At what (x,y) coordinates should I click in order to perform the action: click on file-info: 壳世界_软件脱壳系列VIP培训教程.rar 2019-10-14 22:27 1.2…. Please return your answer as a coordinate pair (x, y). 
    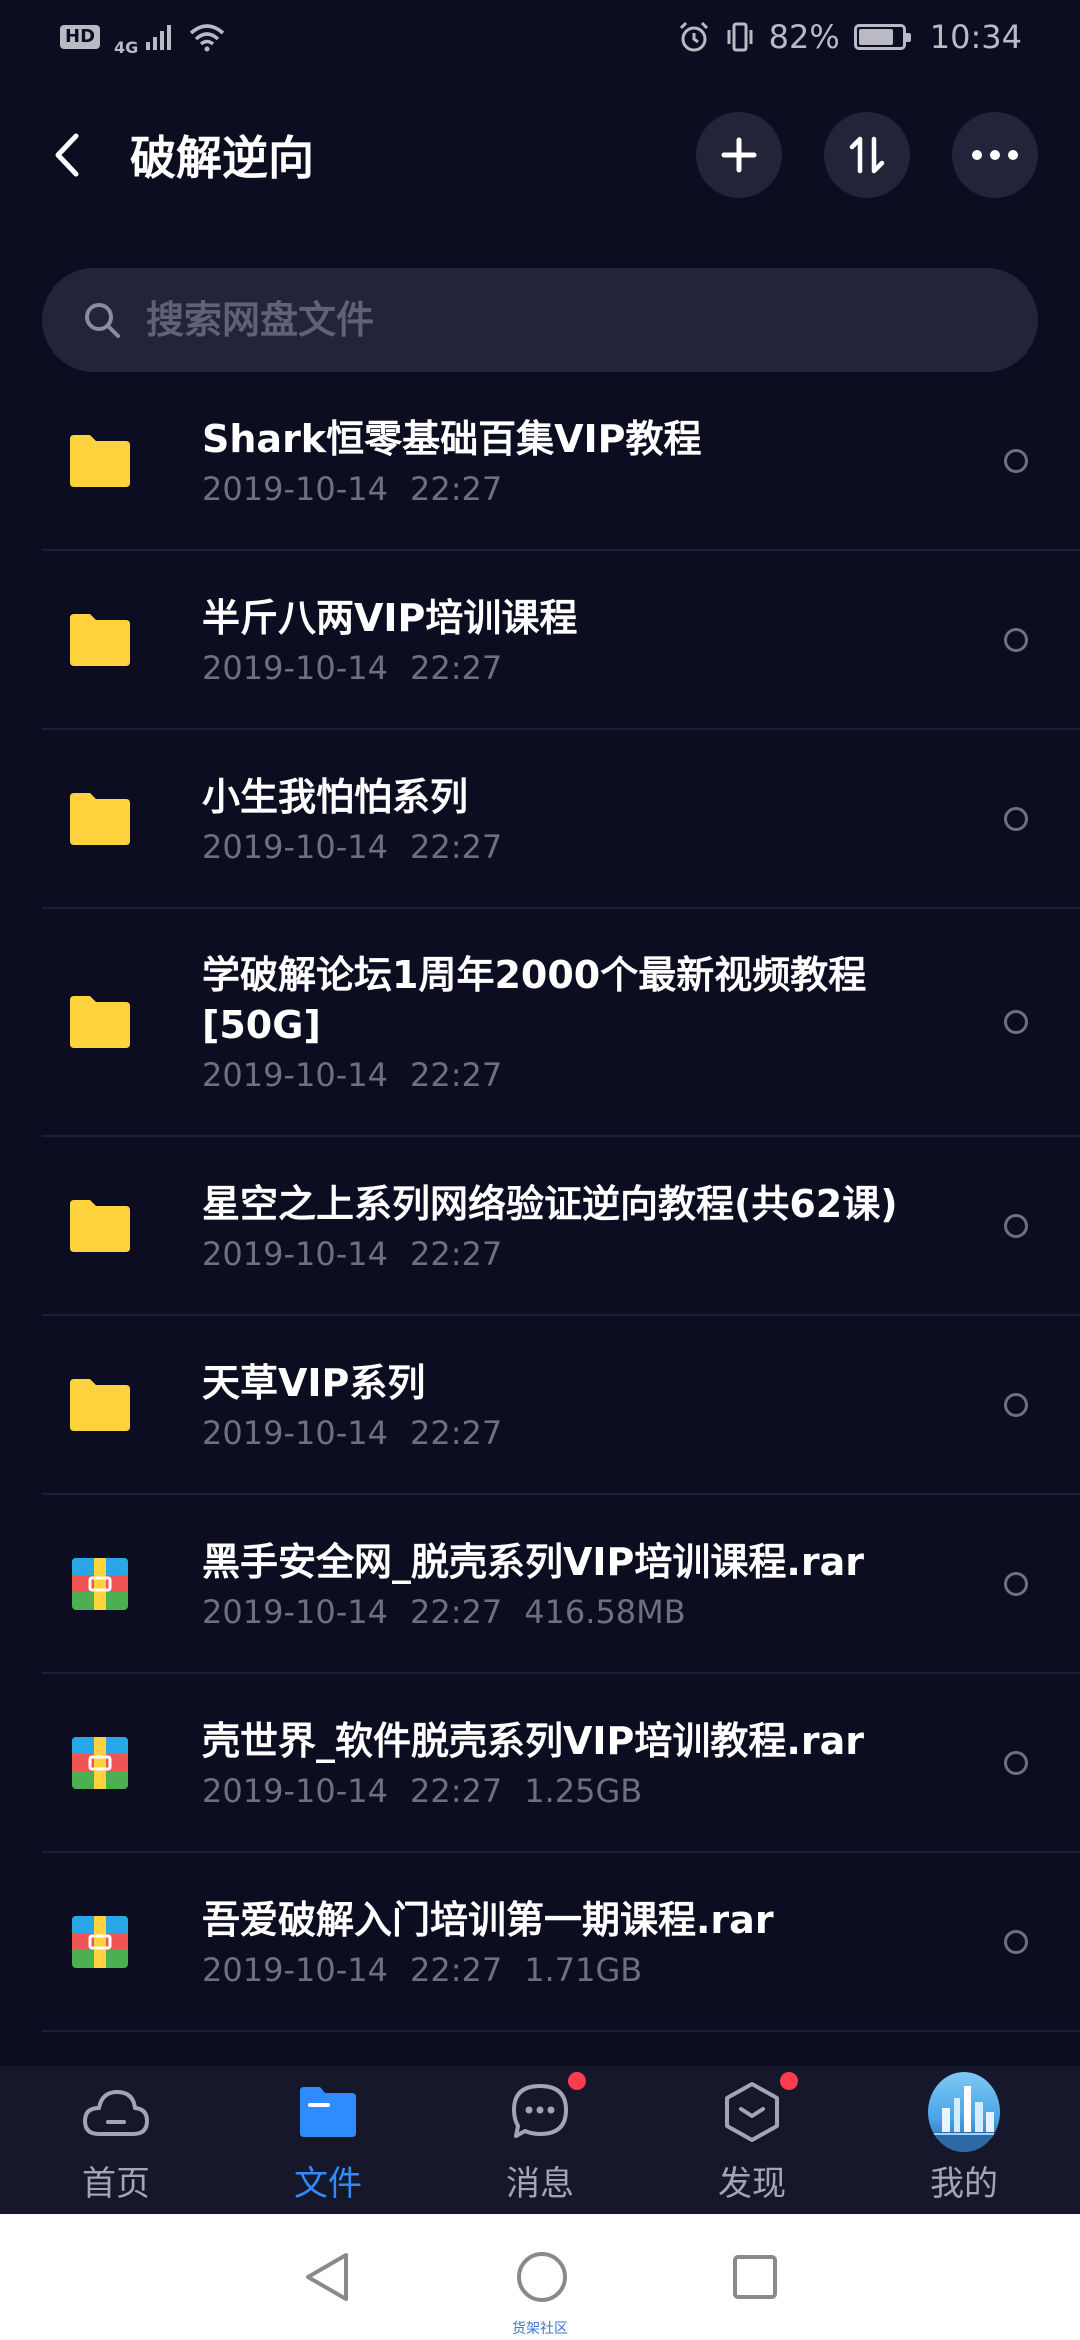
    Looking at the image, I should click on (603, 1763).